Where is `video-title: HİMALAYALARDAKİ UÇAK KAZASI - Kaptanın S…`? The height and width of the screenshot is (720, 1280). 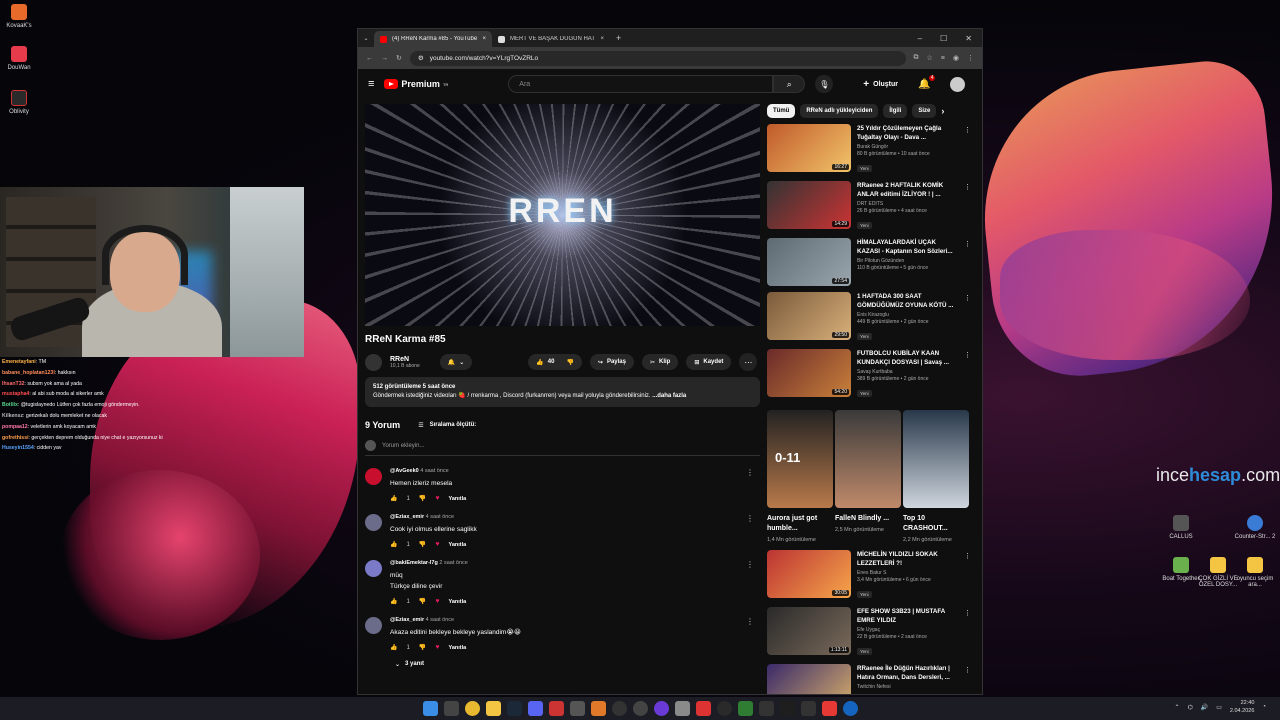
video-title: HİMALAYALARDAKİ UÇAK KAZASI - Kaptanın S… is located at coordinates (907, 247).